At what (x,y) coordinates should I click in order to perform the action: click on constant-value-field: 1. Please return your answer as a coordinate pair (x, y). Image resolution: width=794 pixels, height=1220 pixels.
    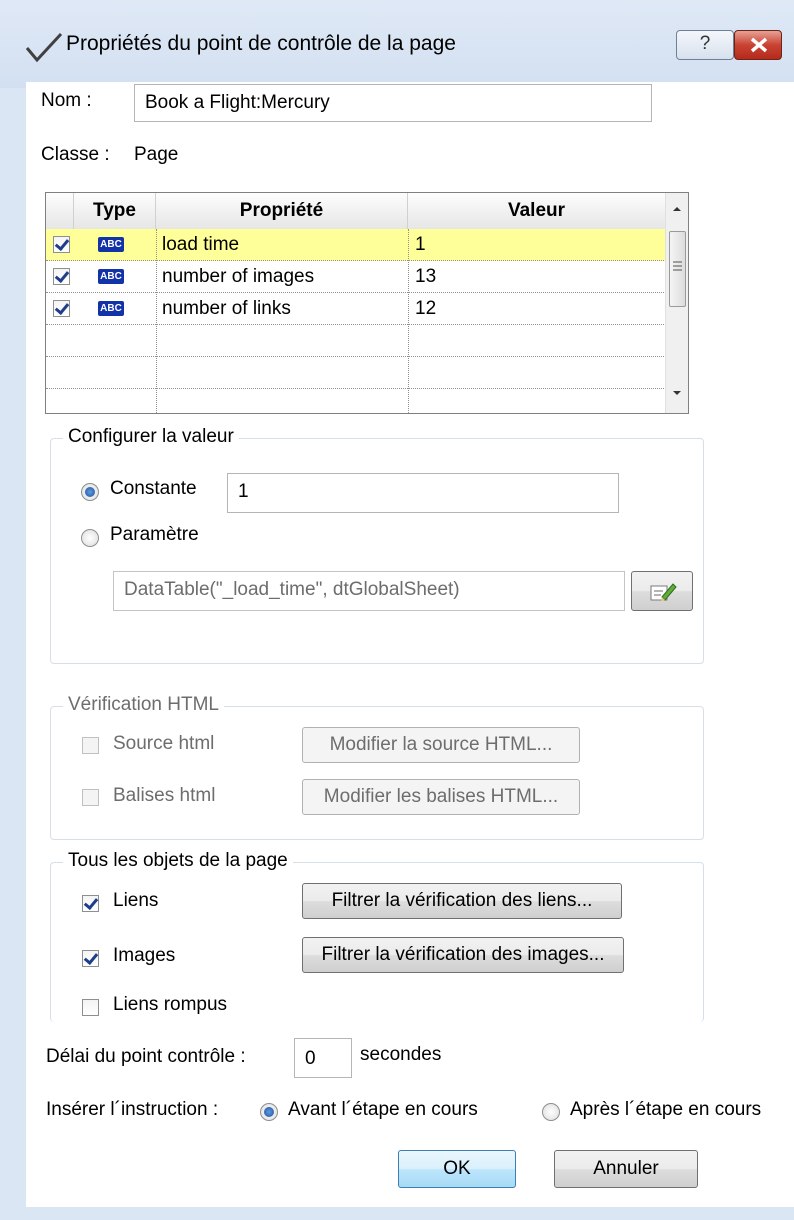
    Looking at the image, I should click on (423, 493).